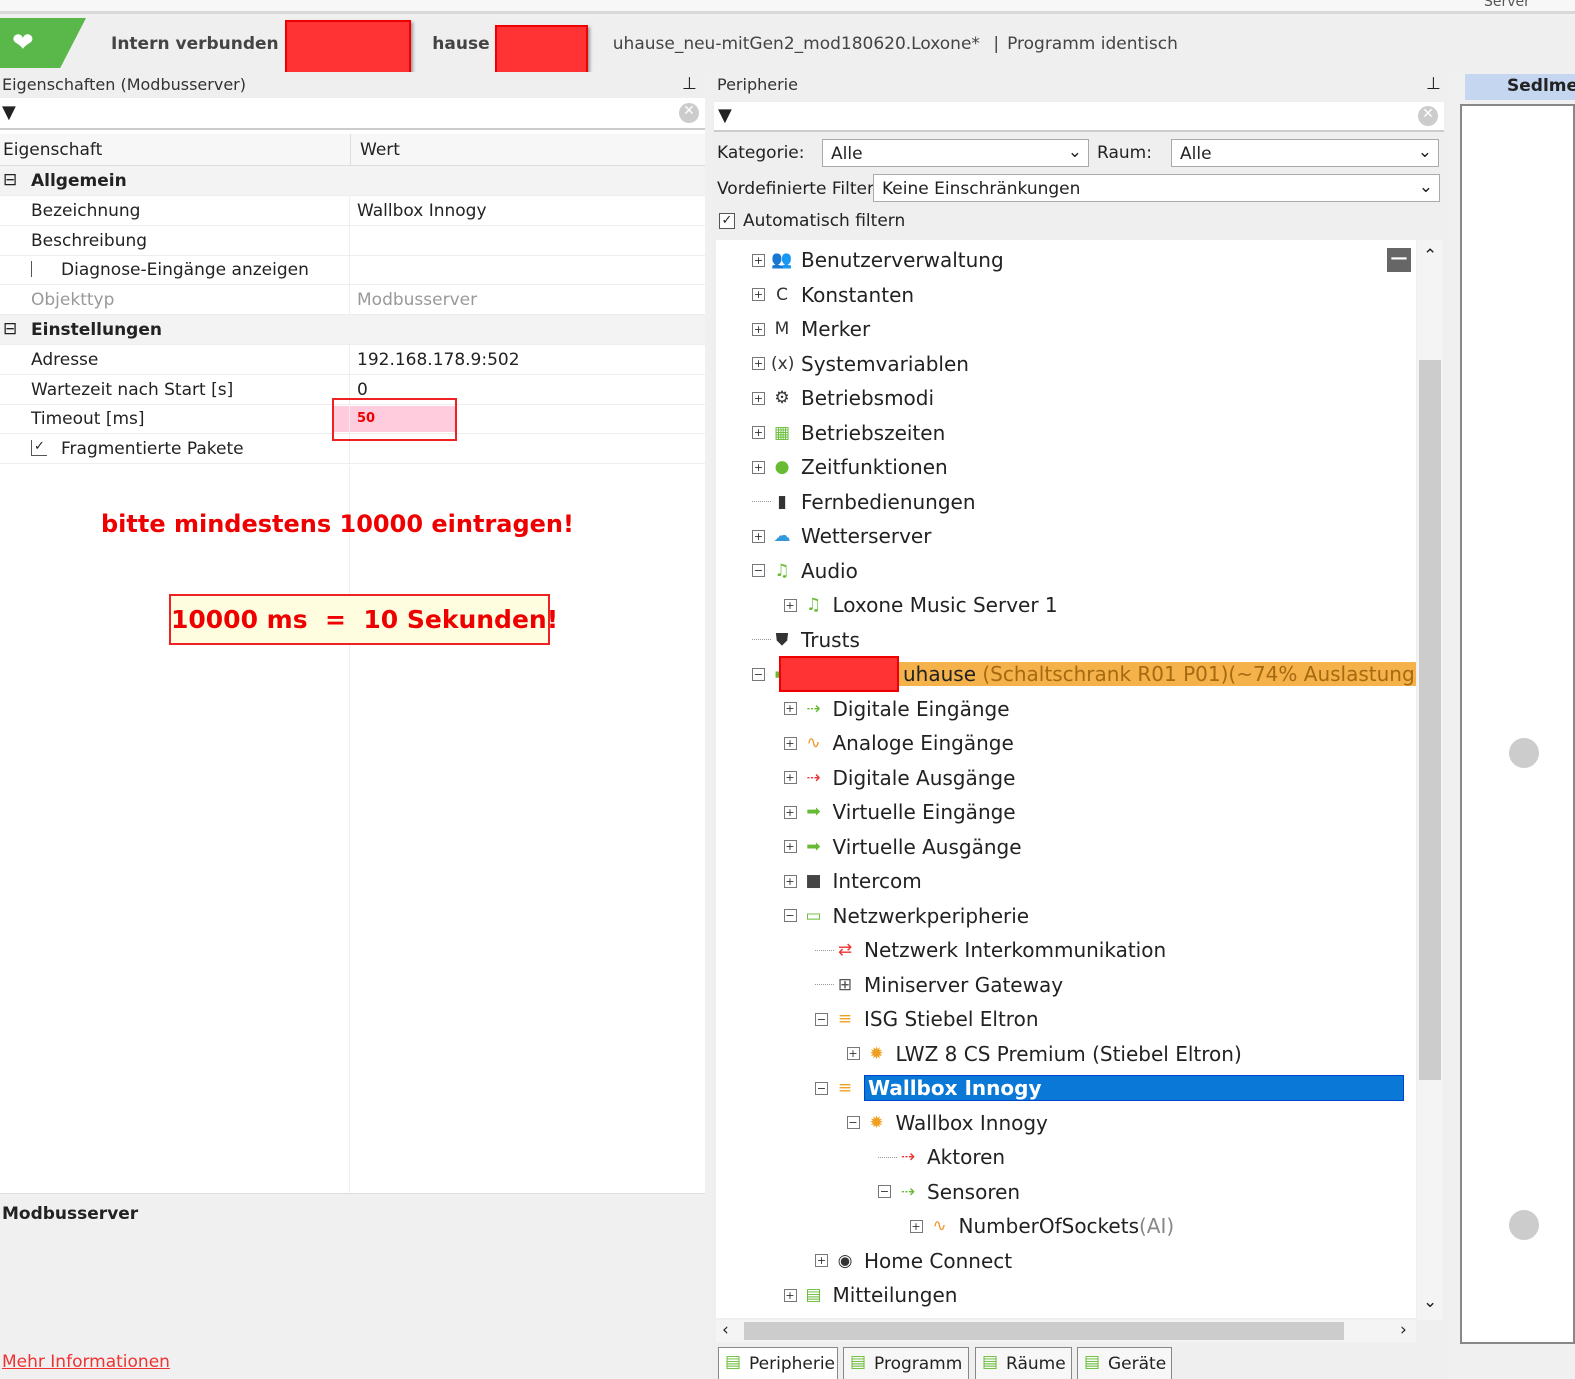 The height and width of the screenshot is (1379, 1575). What do you see at coordinates (1044, 1331) in the screenshot?
I see `h-scroll-thumb` at bounding box center [1044, 1331].